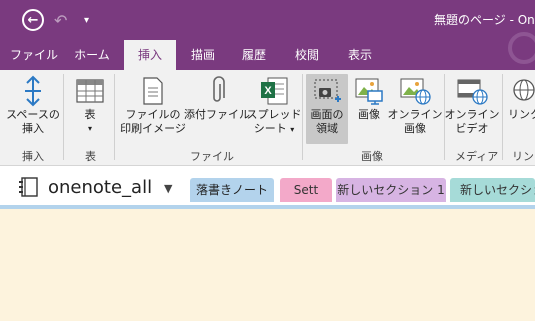 Image resolution: width=535 pixels, height=321 pixels. I want to click on online-video-button: オンライン ビデオ, so click(472, 105).